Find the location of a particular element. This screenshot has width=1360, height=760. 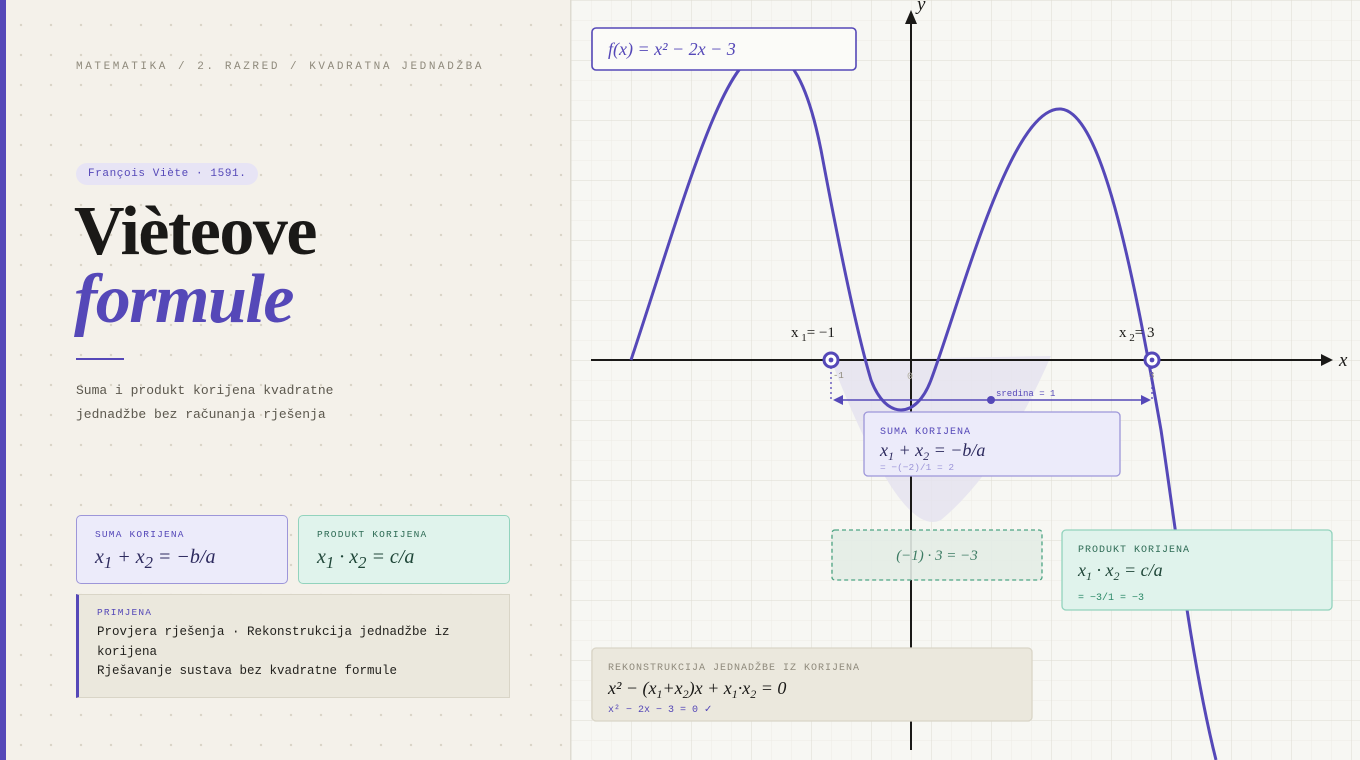

graph-product-label: PRODUKT KORIJENA is located at coordinates (1134, 550).